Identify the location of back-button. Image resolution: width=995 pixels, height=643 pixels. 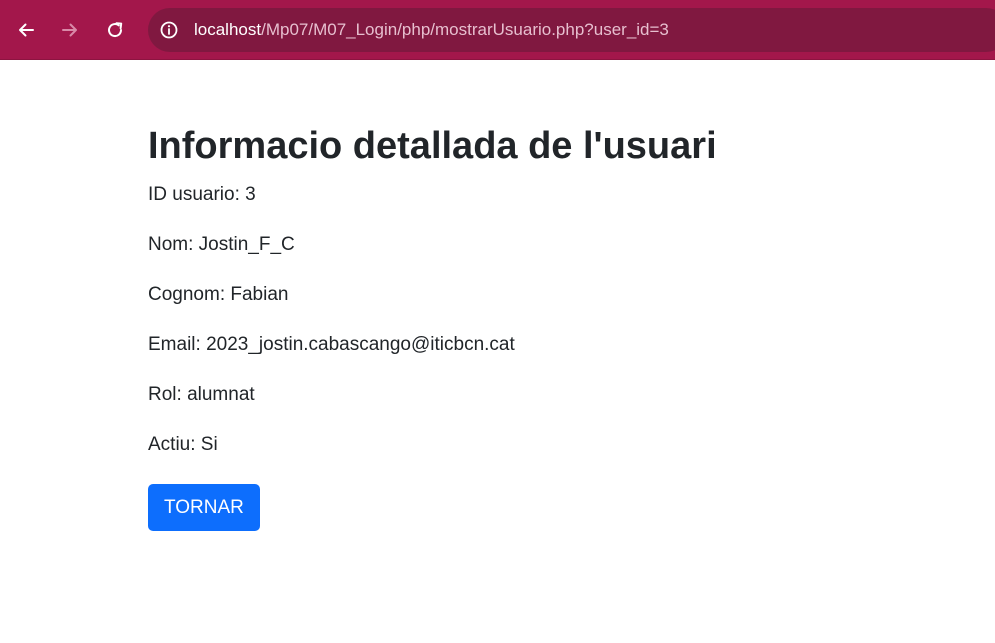
(26, 30).